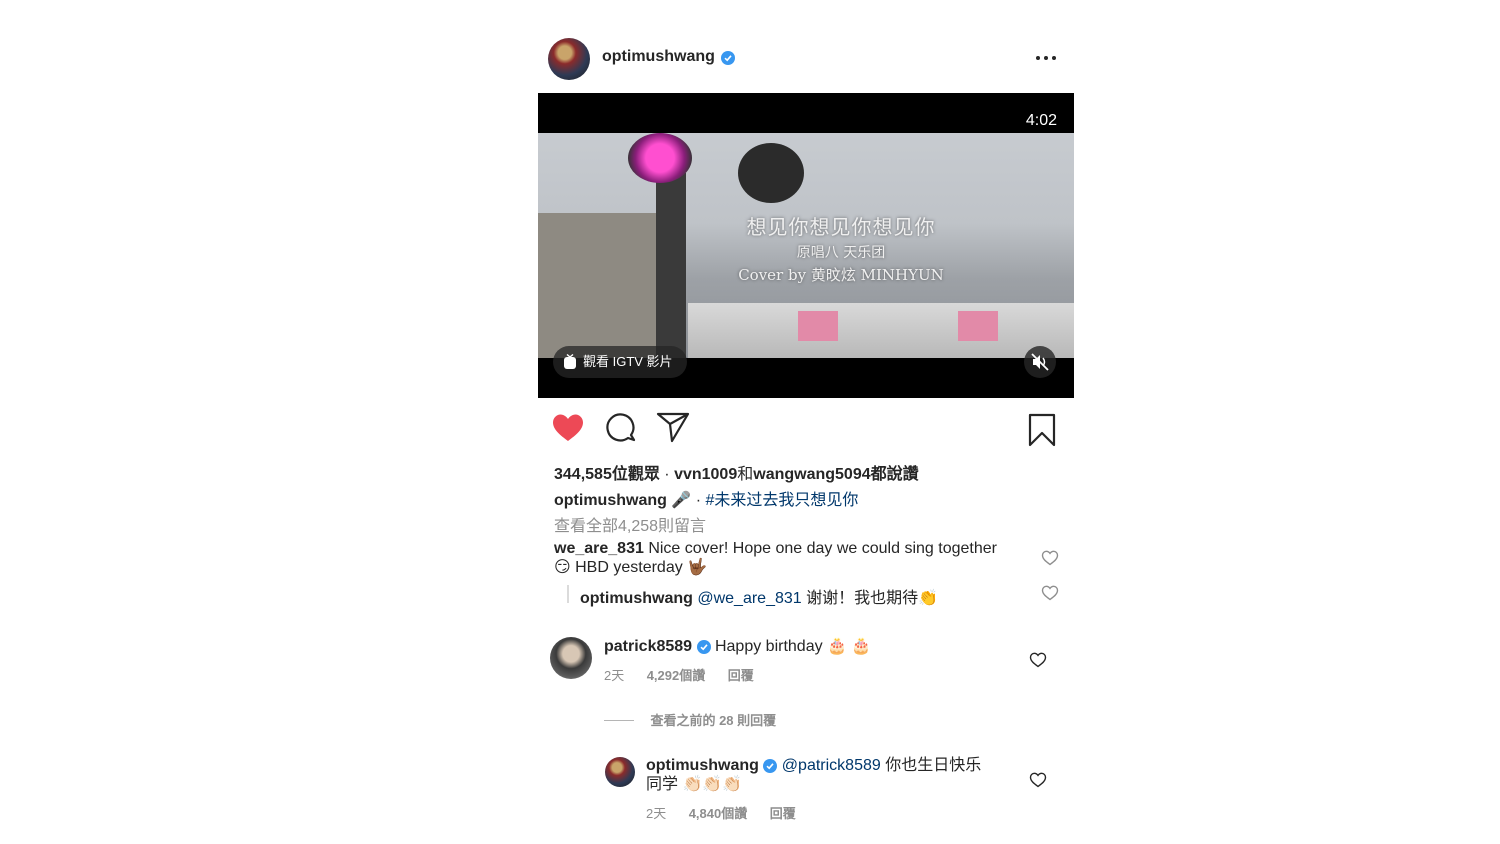 Image resolution: width=1500 pixels, height=844 pixels. I want to click on views-likes-line: 344,585位觀眾 · vvn1009和wangwang5094都說讚, so click(736, 472).